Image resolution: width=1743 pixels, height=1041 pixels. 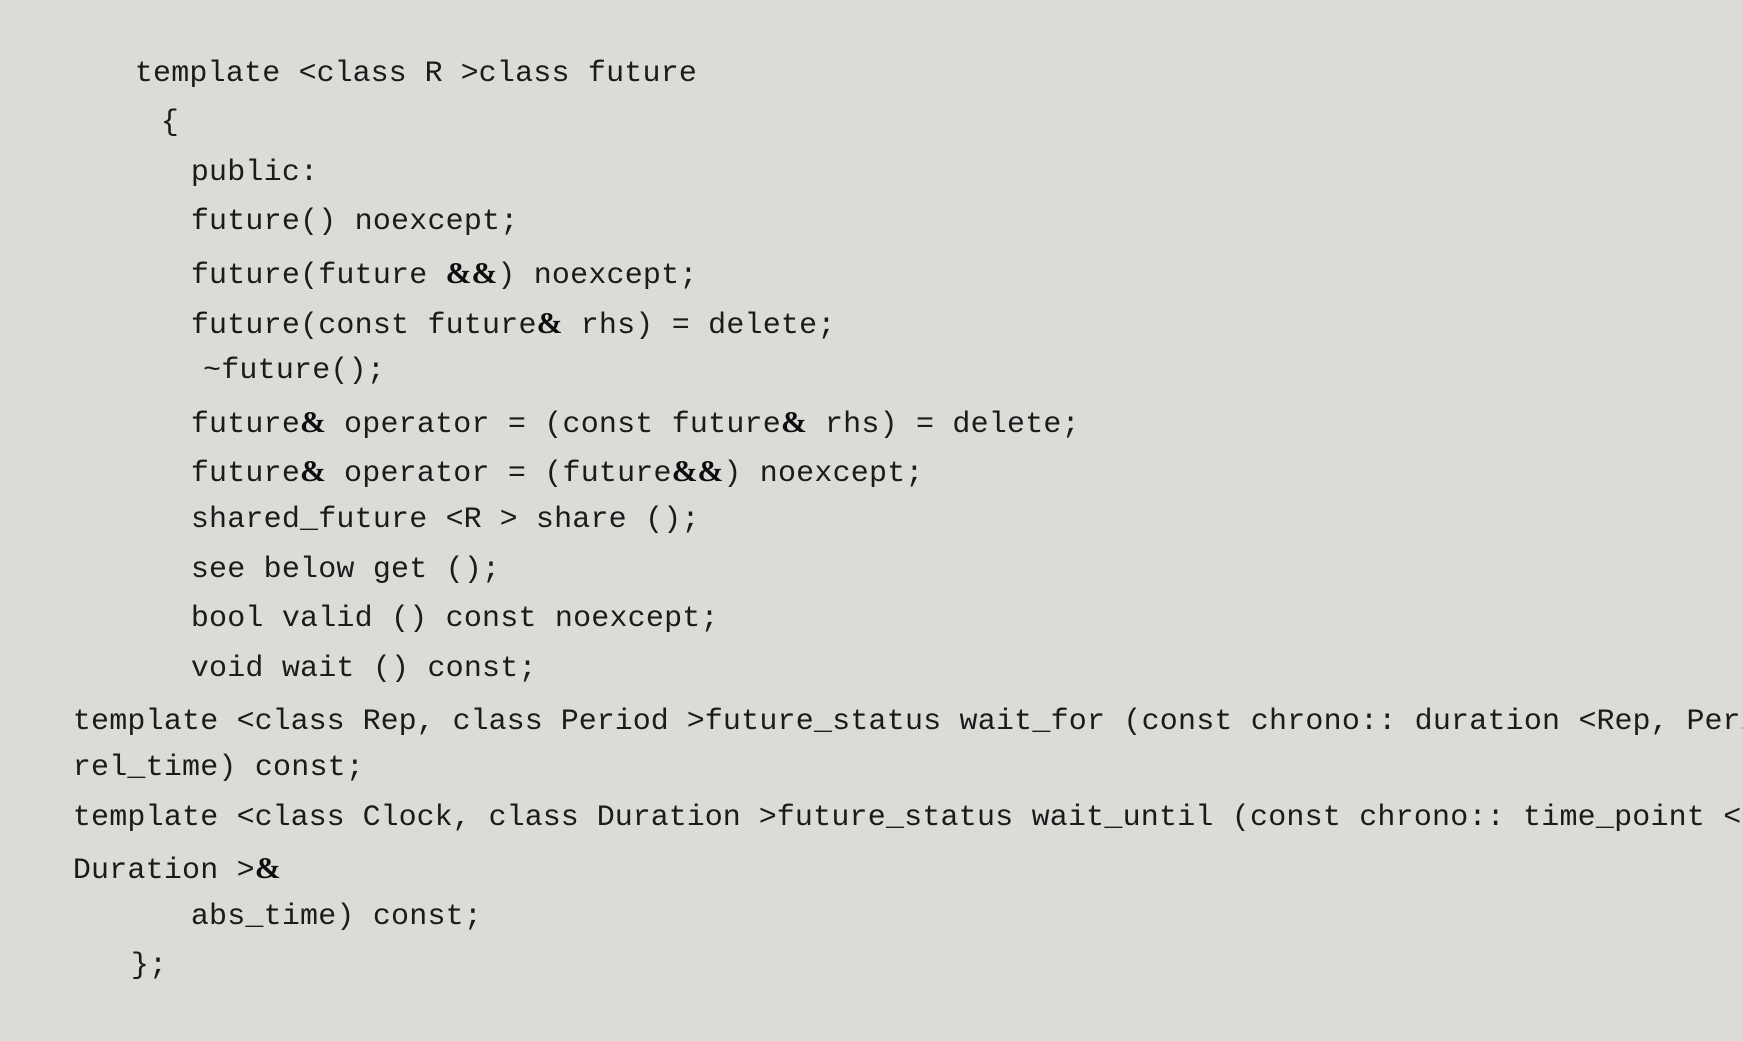 What do you see at coordinates (871, 541) in the screenshot?
I see `code-line: see below get ();` at bounding box center [871, 541].